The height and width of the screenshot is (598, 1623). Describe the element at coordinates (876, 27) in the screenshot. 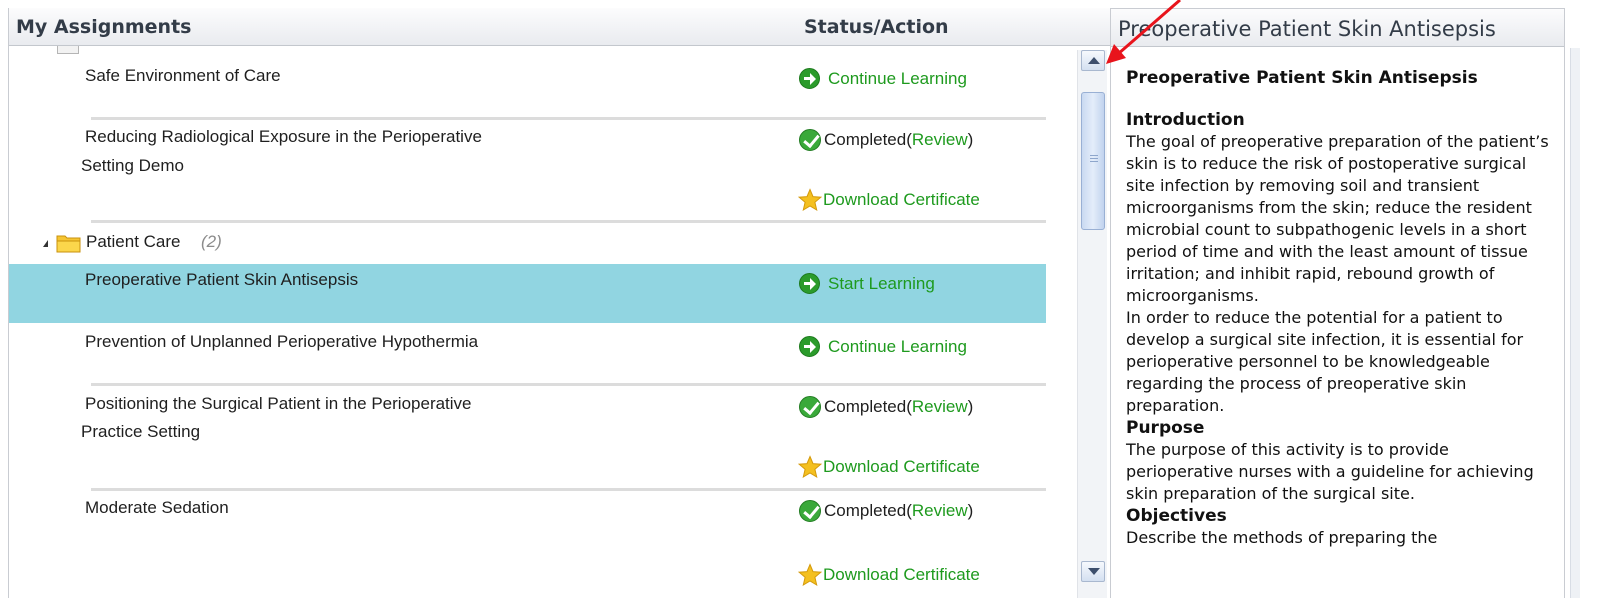

I see `status-action-heading: Status/Action` at that location.